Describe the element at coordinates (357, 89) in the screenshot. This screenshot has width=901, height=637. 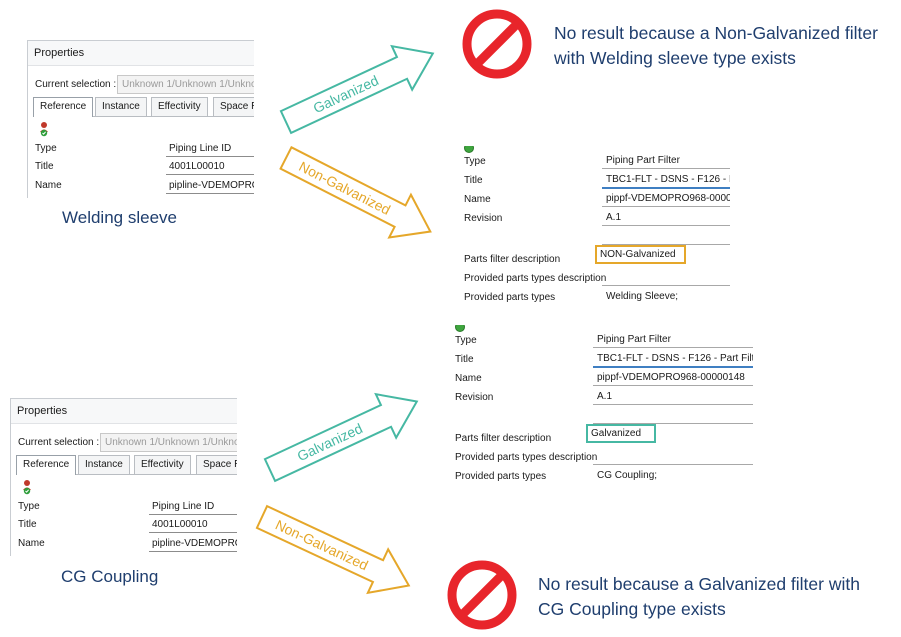
I see `galvanized-arrow-top: Galvanized` at that location.